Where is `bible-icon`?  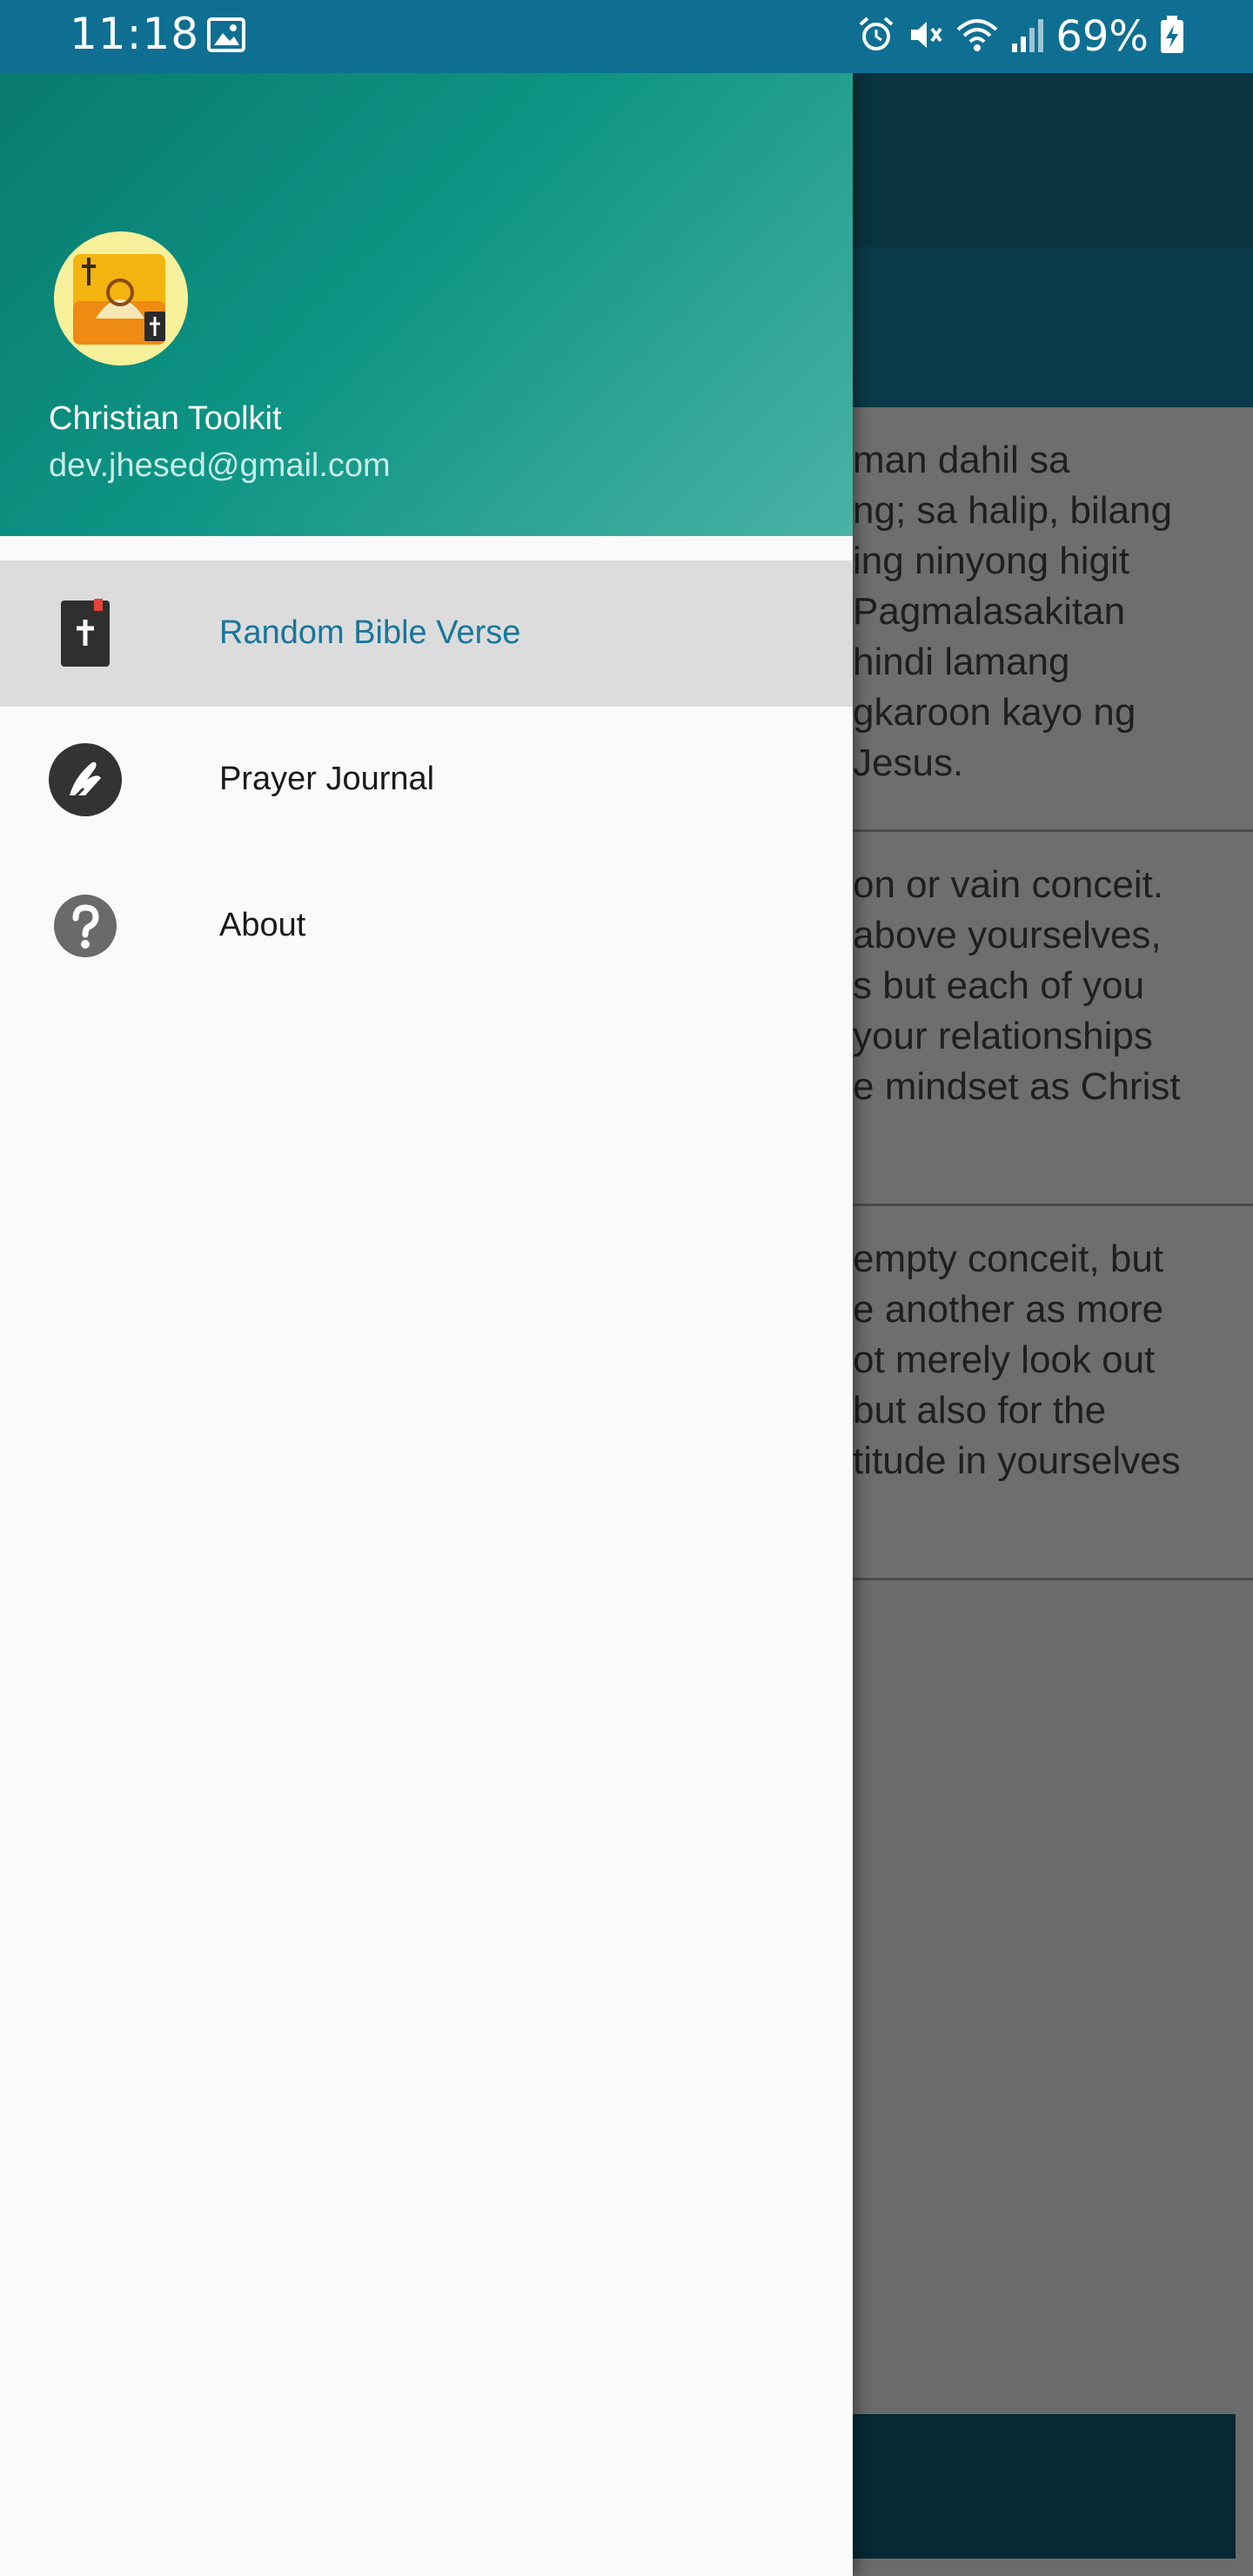
bible-icon is located at coordinates (85, 634).